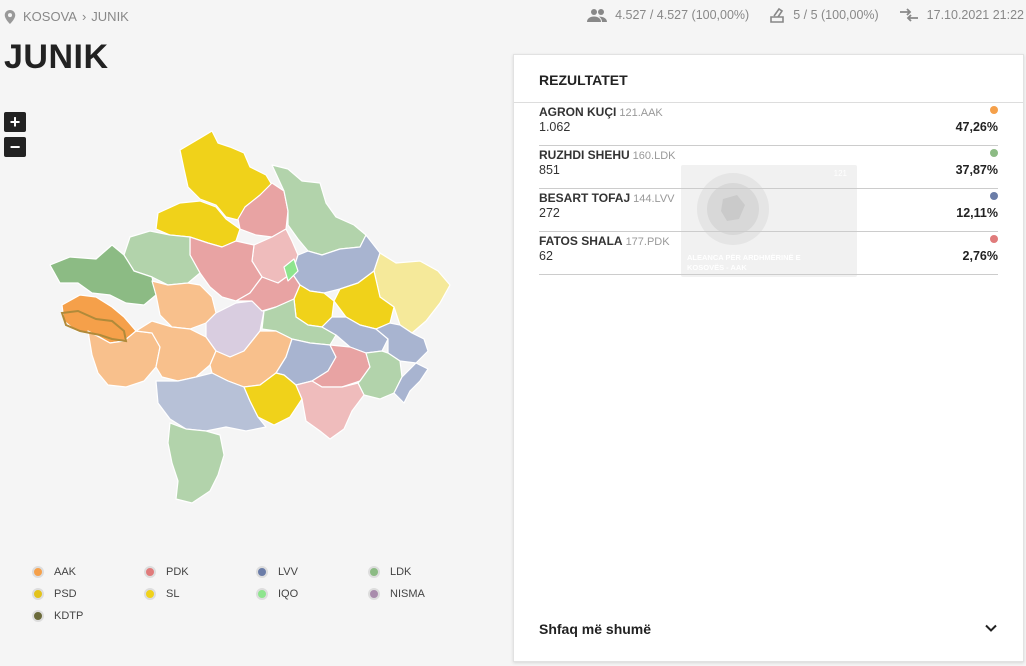  I want to click on legend-item-iqo: IQO, so click(312, 593).